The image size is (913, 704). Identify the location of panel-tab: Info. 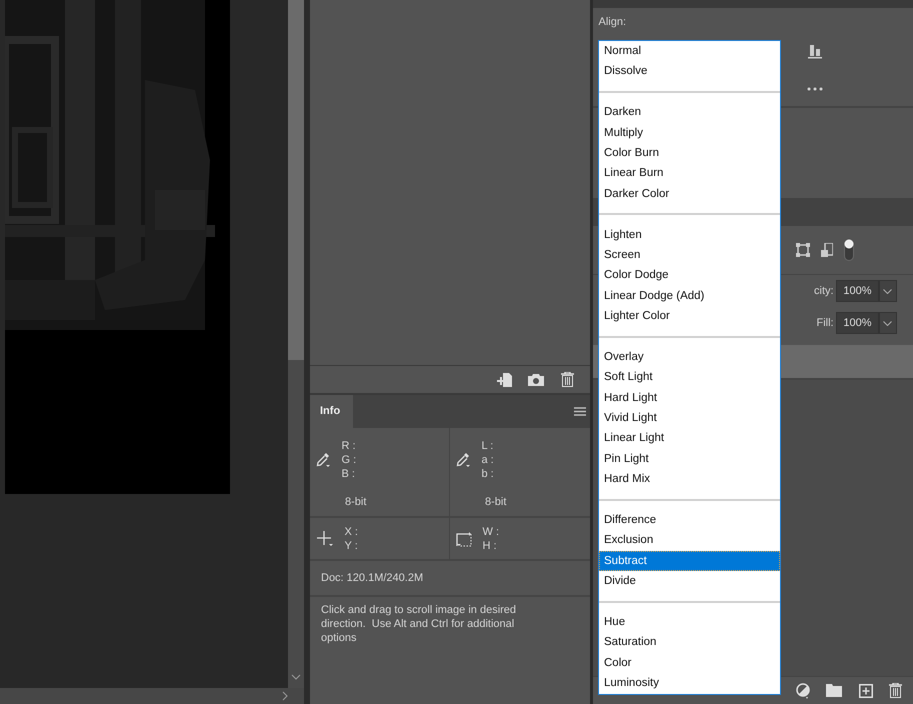
(331, 411).